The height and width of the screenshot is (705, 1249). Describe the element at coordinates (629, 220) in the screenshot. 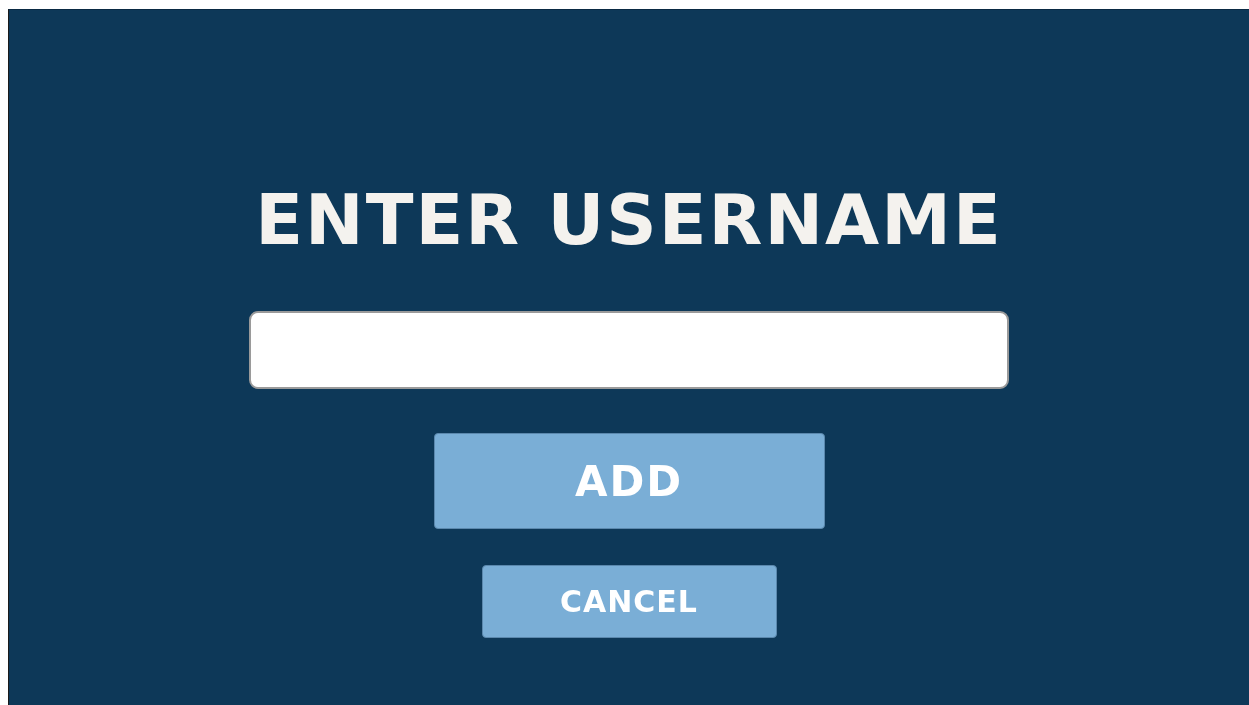

I see `screen-title: ENTER USERNAME` at that location.